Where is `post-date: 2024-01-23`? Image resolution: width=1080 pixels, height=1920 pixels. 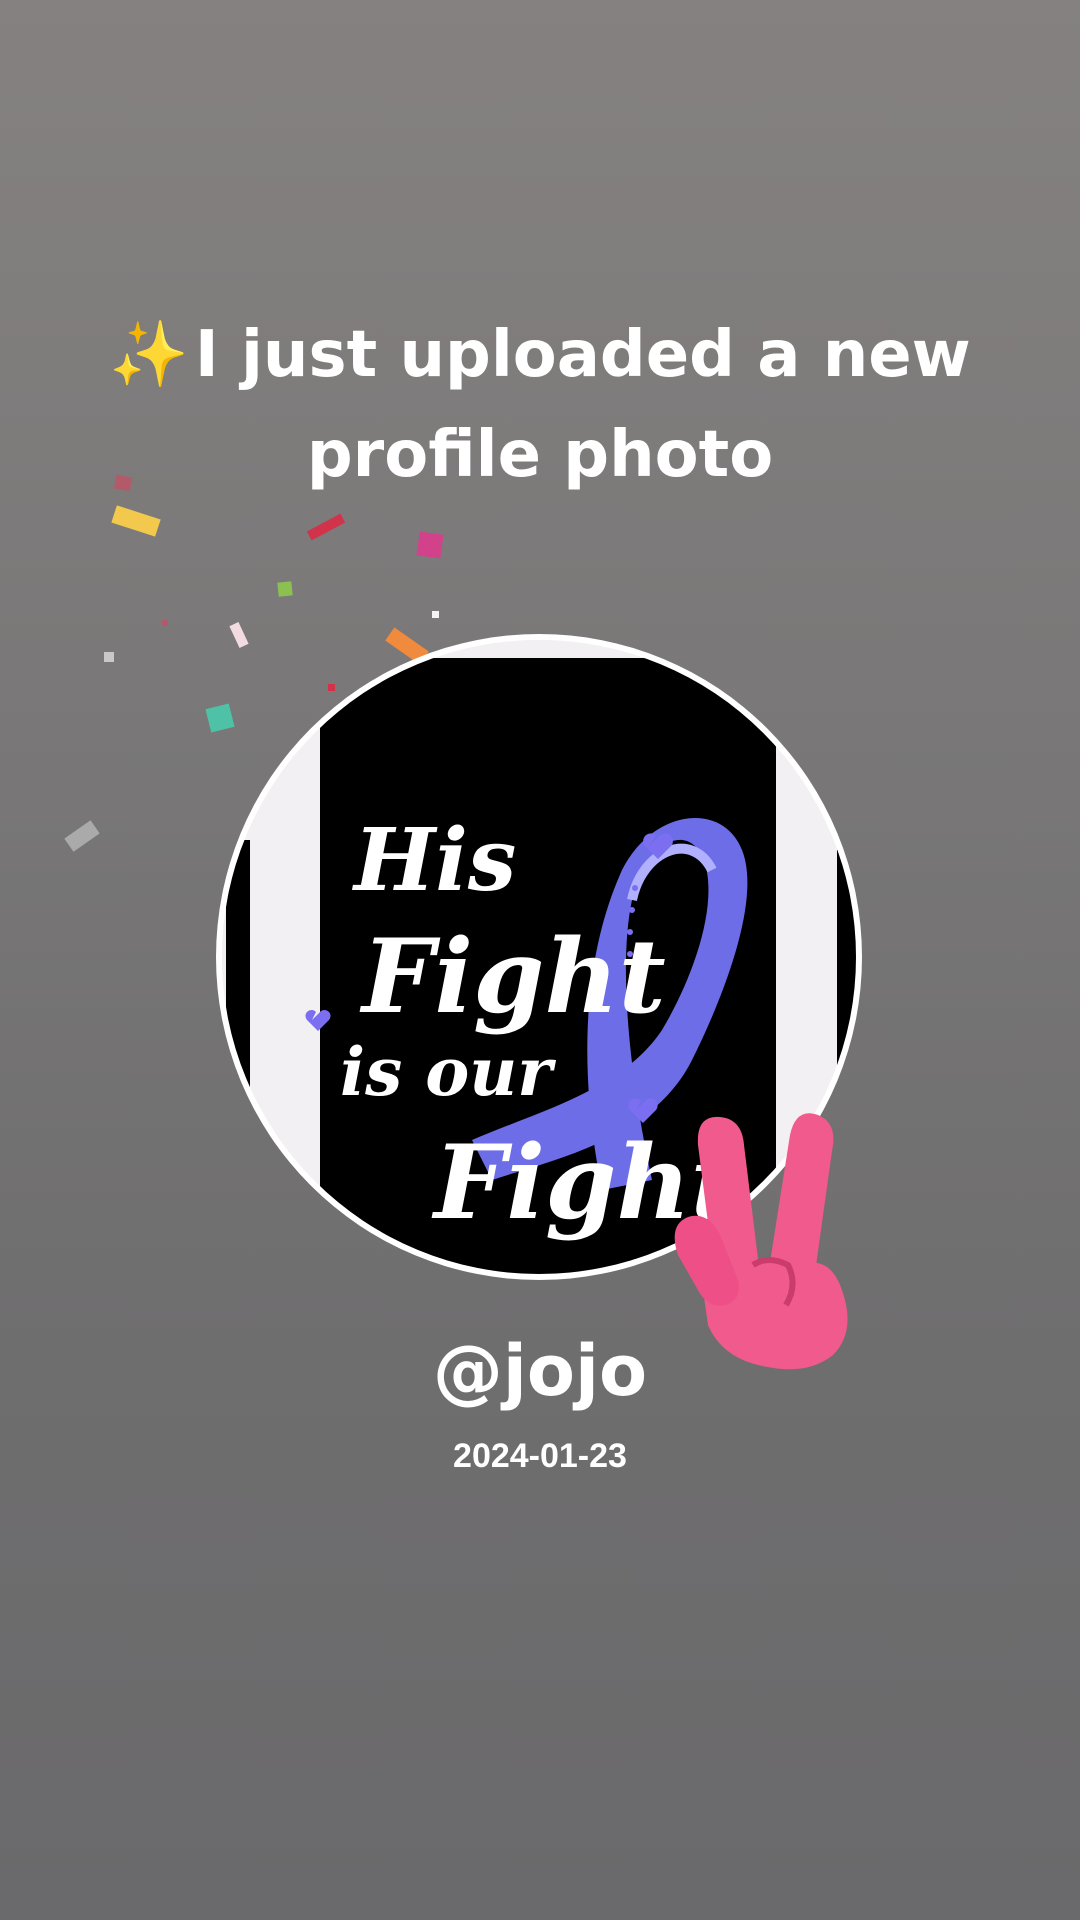 post-date: 2024-01-23 is located at coordinates (540, 1456).